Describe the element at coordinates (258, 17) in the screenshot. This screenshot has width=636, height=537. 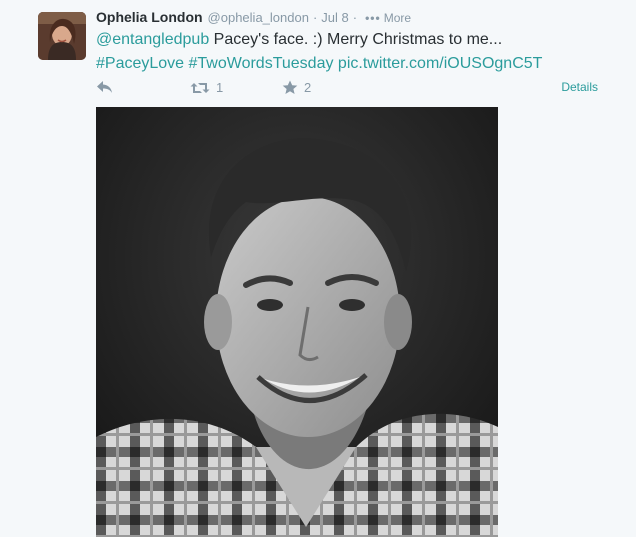
I see `username: @ophelia_london` at that location.